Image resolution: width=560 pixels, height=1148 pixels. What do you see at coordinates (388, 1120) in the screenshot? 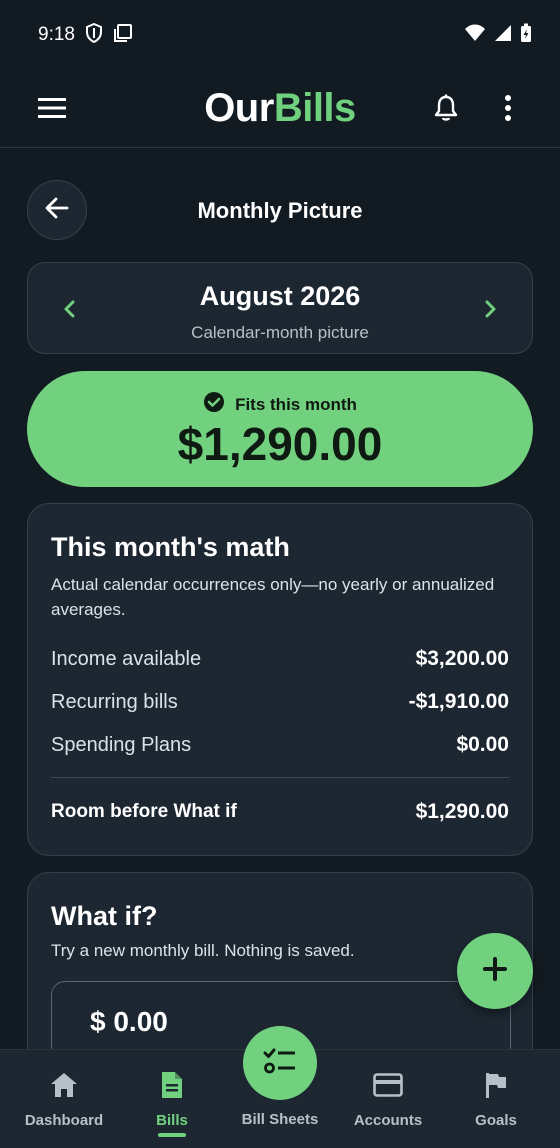
I see `nav-label: Accounts` at bounding box center [388, 1120].